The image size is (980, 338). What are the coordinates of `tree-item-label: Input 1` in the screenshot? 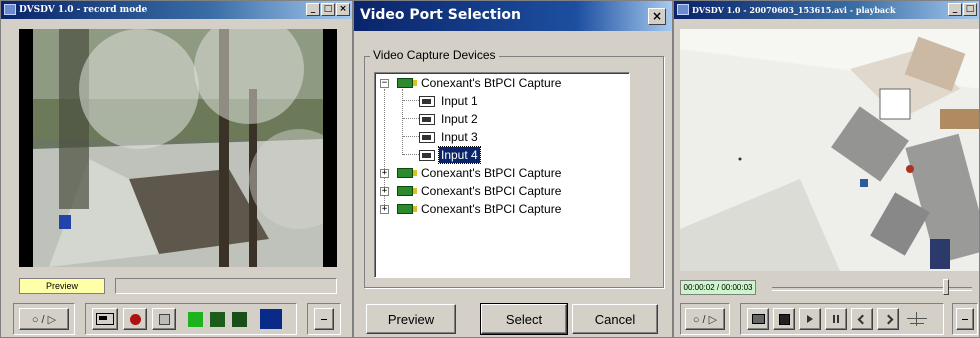 It's located at (459, 101).